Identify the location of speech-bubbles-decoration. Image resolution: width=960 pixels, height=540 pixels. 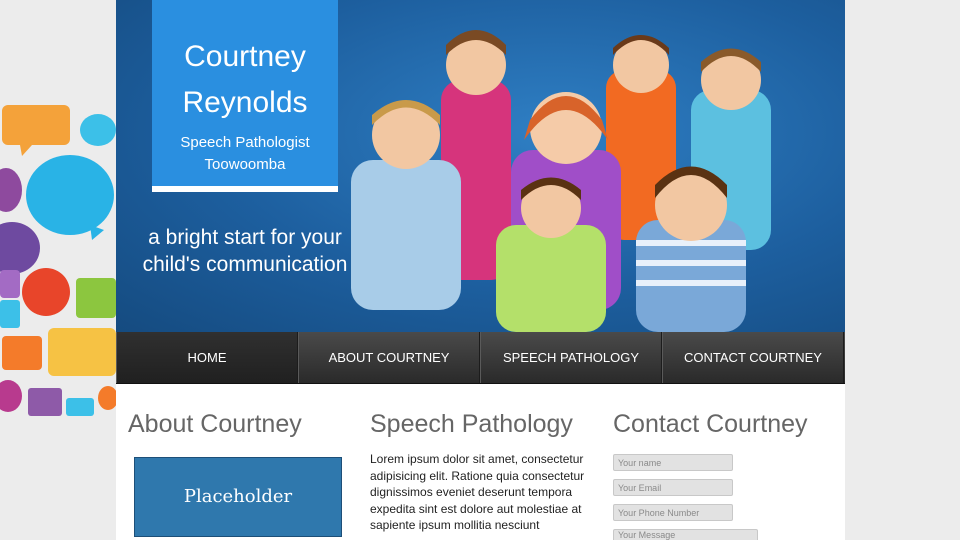
(58, 260).